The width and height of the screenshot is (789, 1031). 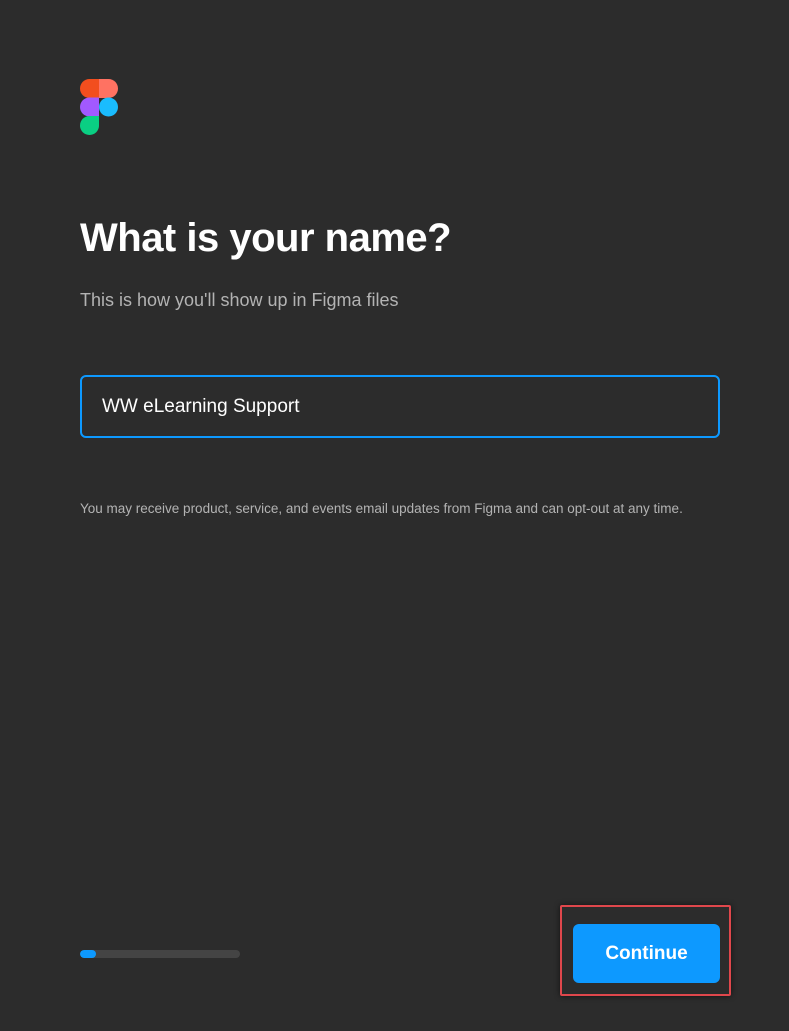 I want to click on page-title: What is your name?, so click(x=266, y=238).